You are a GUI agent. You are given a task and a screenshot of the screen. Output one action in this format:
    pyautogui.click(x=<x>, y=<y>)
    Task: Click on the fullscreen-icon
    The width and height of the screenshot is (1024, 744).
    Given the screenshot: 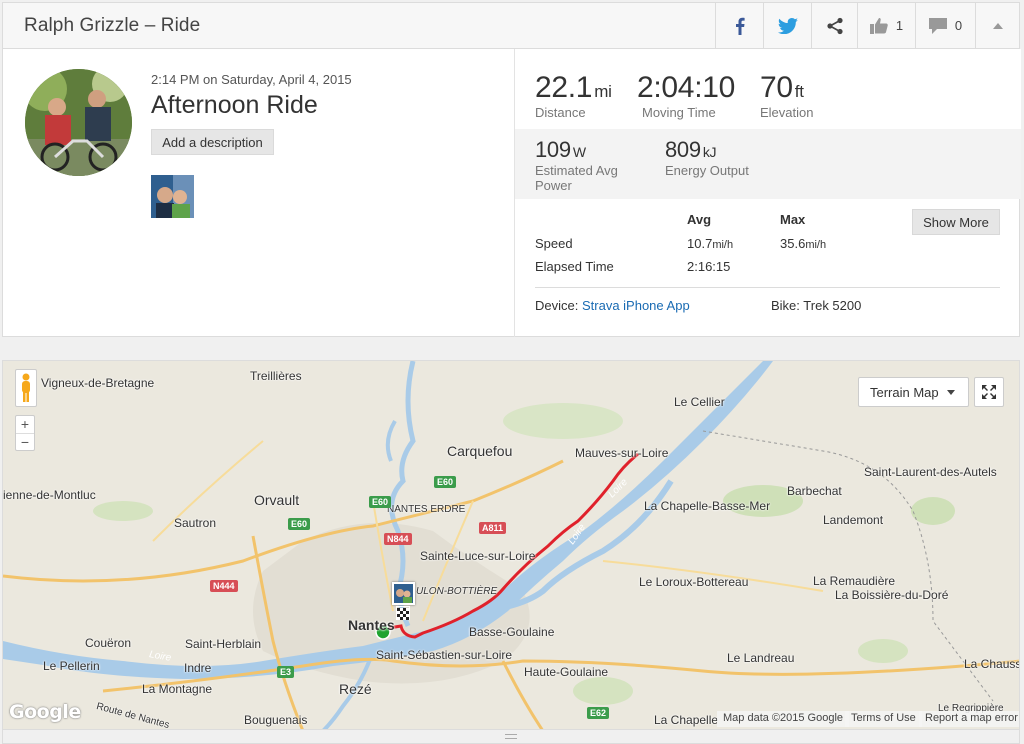 What is the action you would take?
    pyautogui.click(x=989, y=392)
    